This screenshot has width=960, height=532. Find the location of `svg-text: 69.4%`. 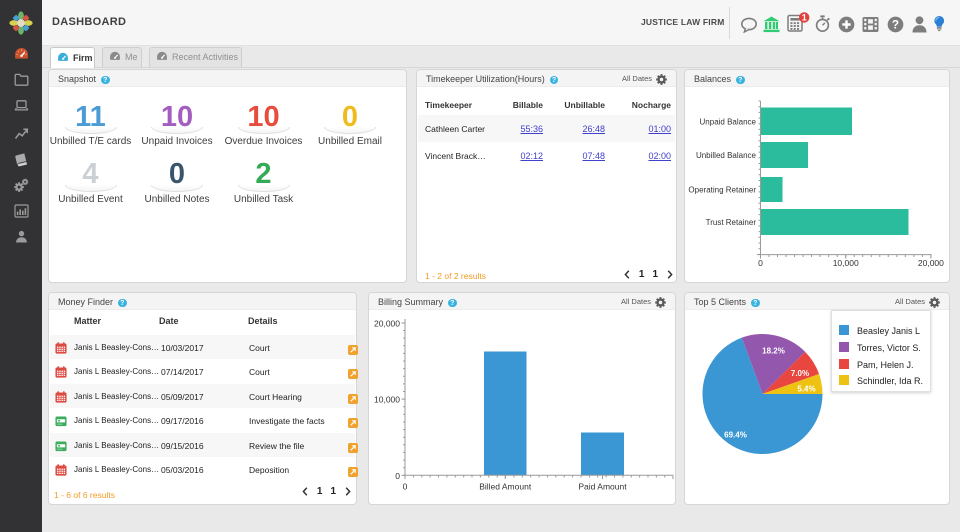

svg-text: 69.4% is located at coordinates (735, 435).